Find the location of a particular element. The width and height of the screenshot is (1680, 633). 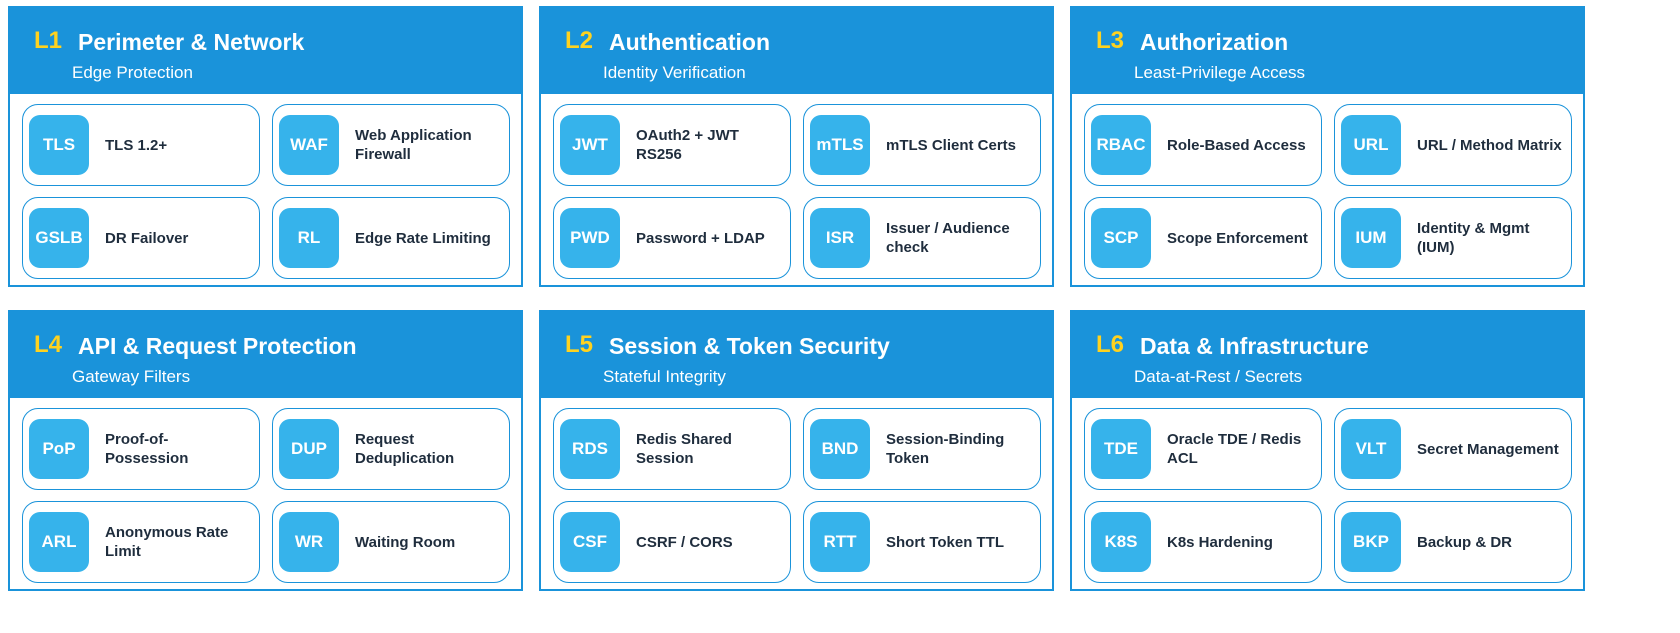

control-label: URL / Method Matrix is located at coordinates (1489, 145).